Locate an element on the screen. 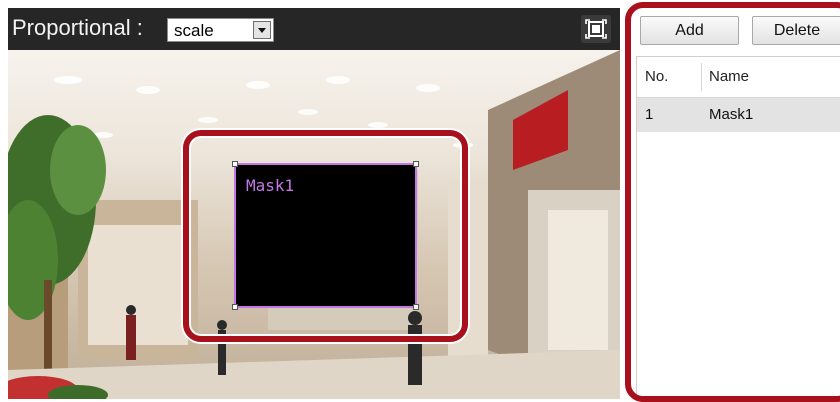  fullscreen-button is located at coordinates (596, 29).